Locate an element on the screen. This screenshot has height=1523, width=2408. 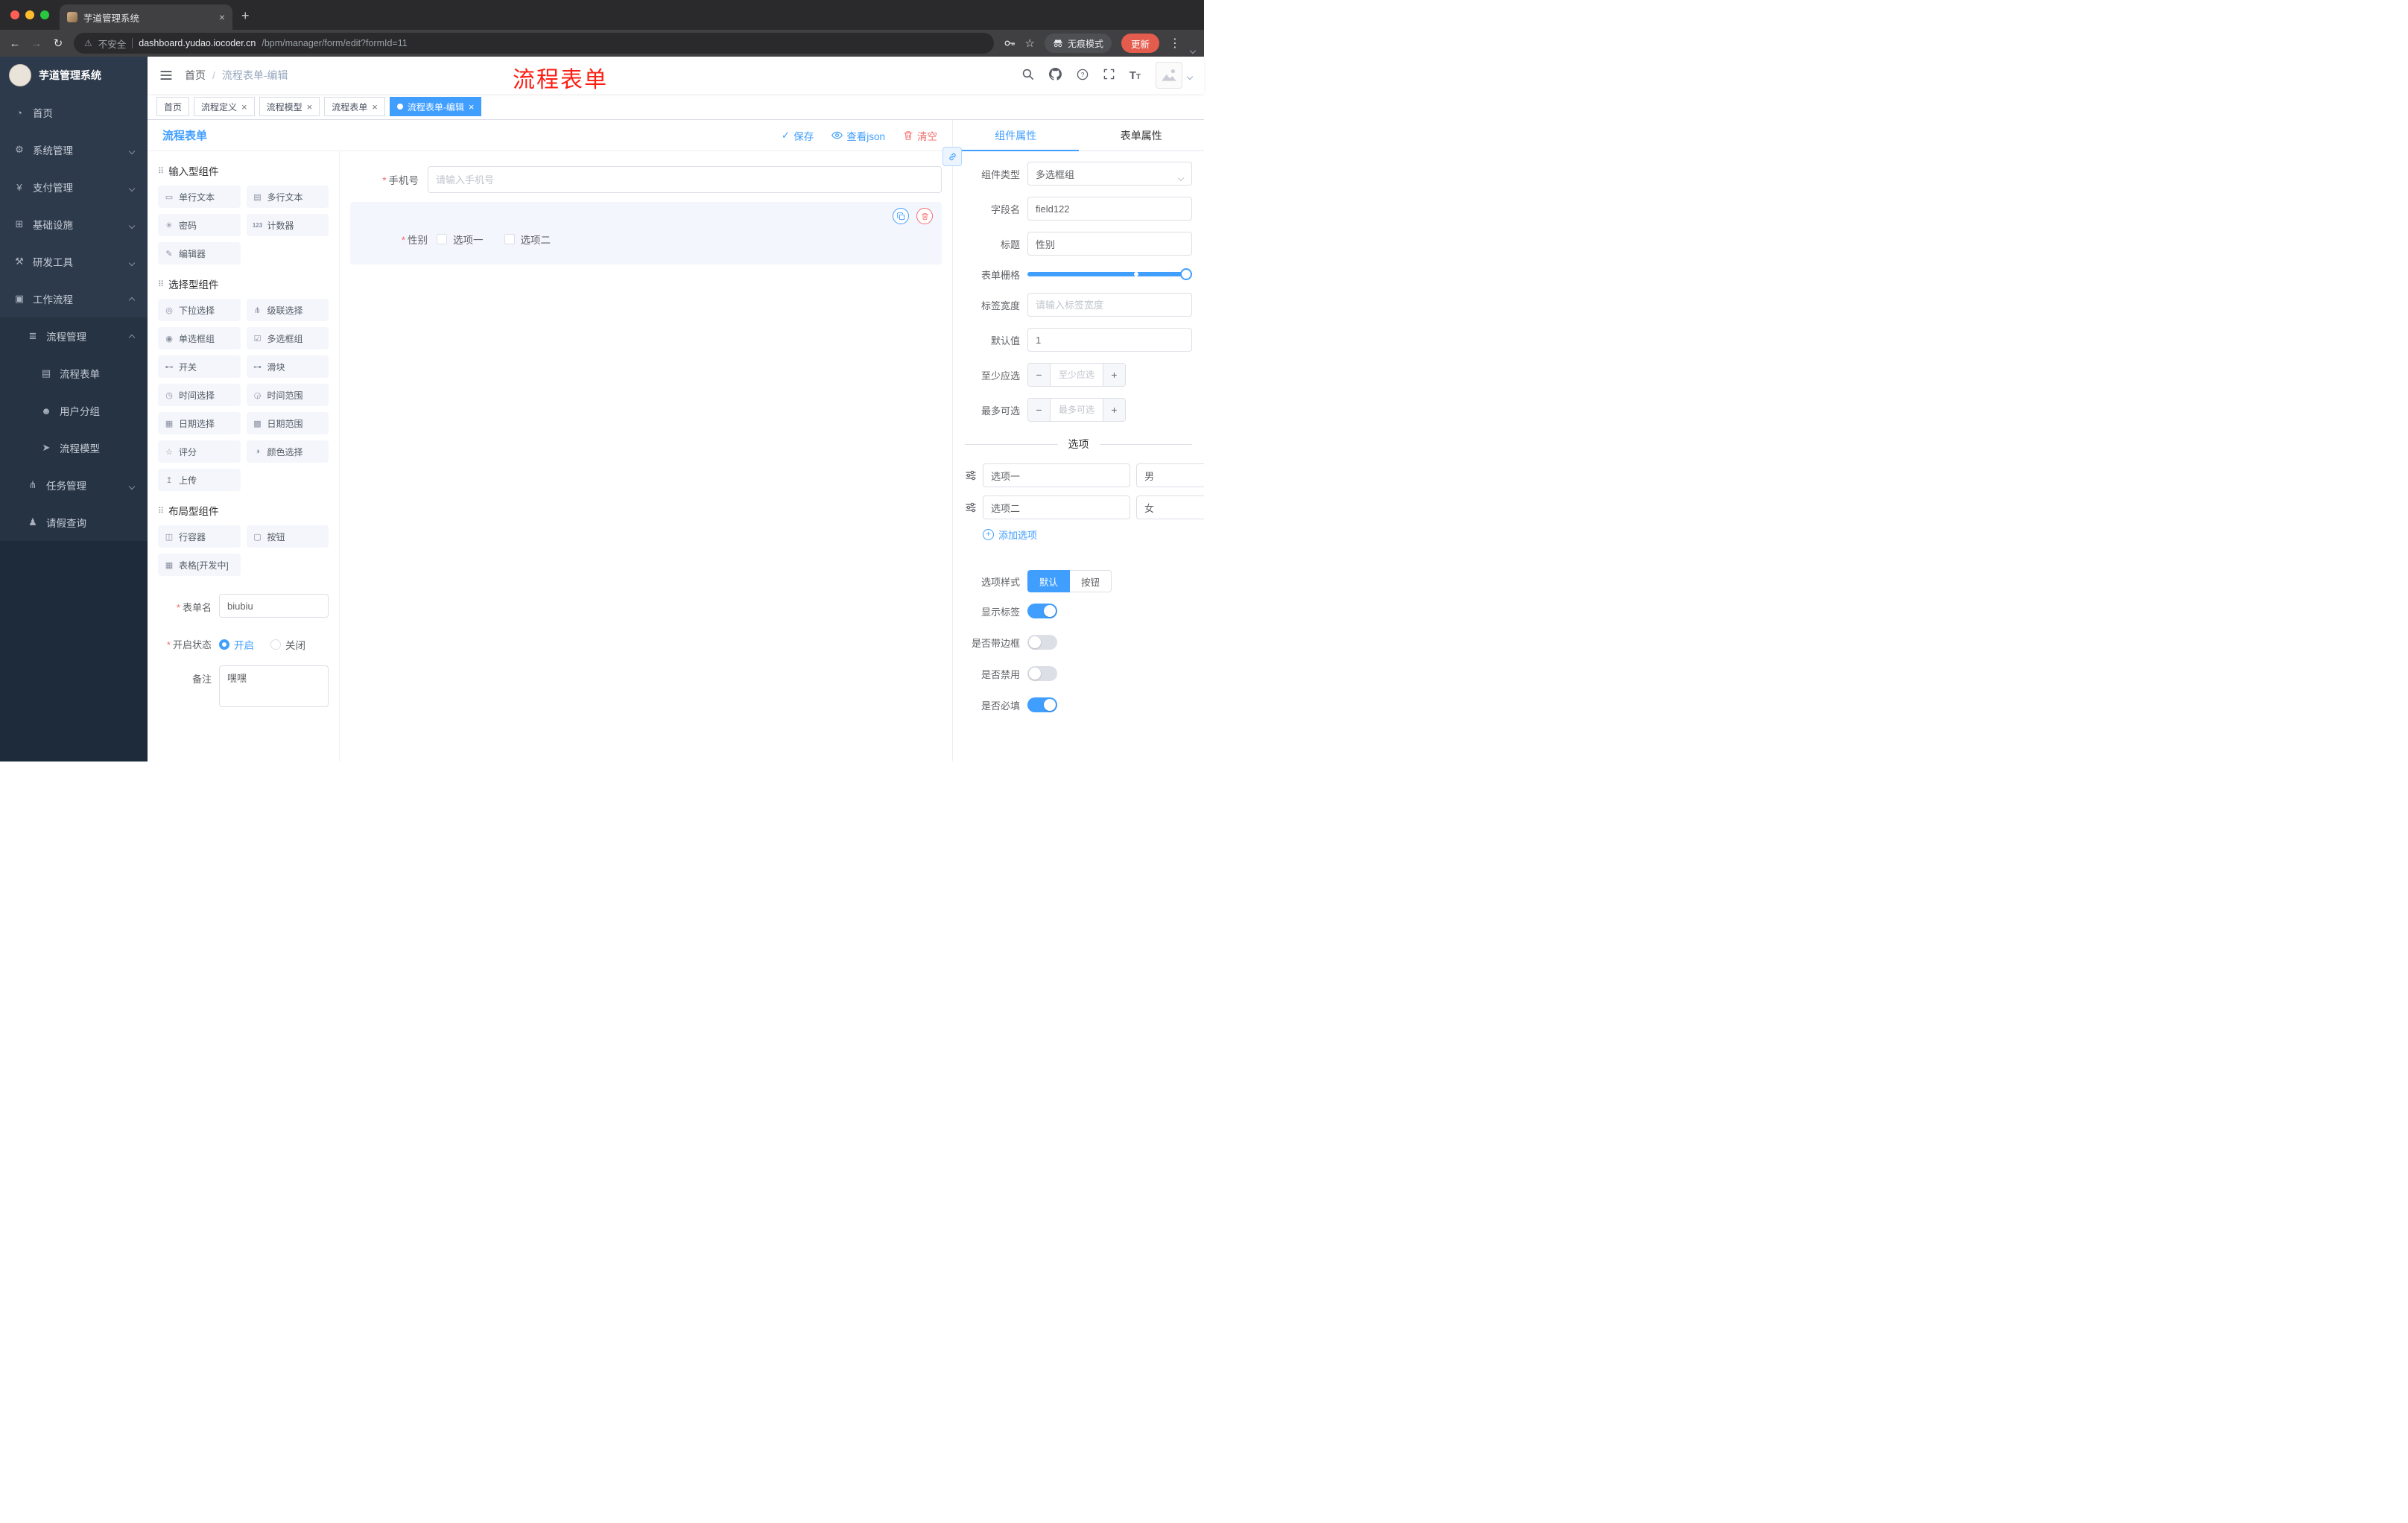
chevron-down-icon is located at coordinates (1193, 49).